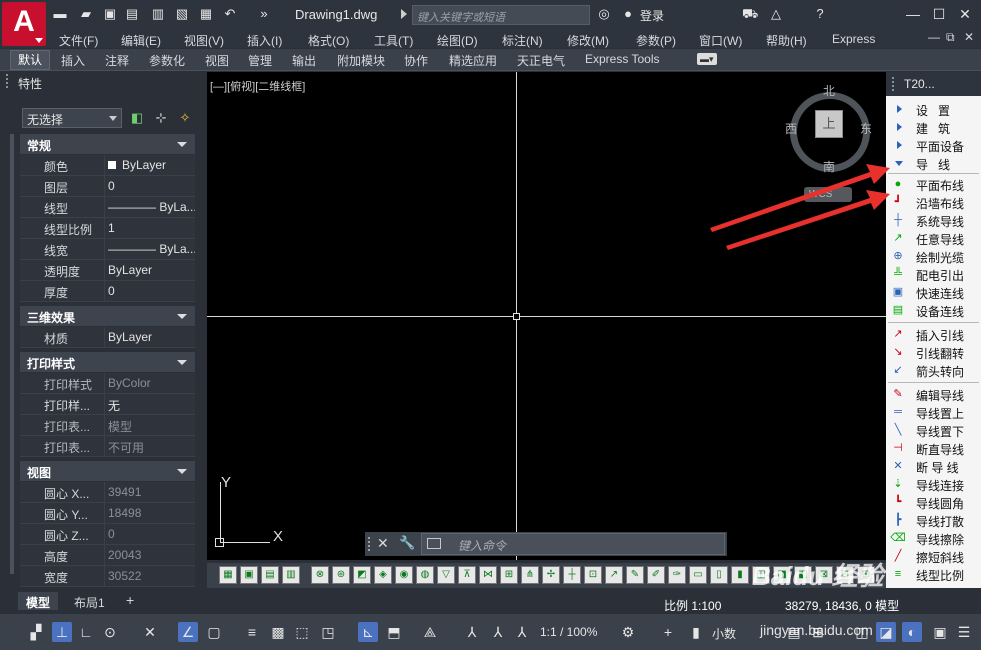 This screenshot has width=981, height=650. Describe the element at coordinates (107, 165) in the screenshot. I see `prop-row-color: 颜色 ByLayer` at that location.